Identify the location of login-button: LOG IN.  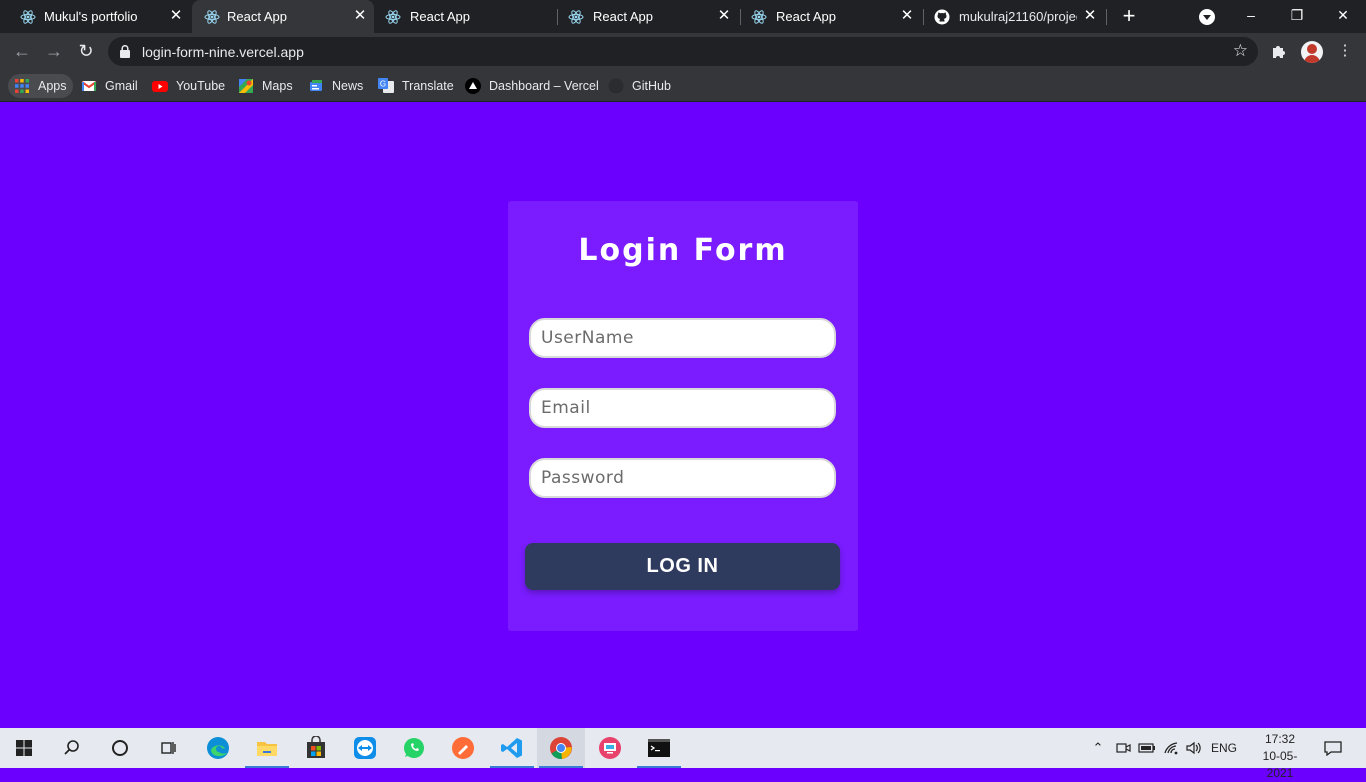
(682, 566).